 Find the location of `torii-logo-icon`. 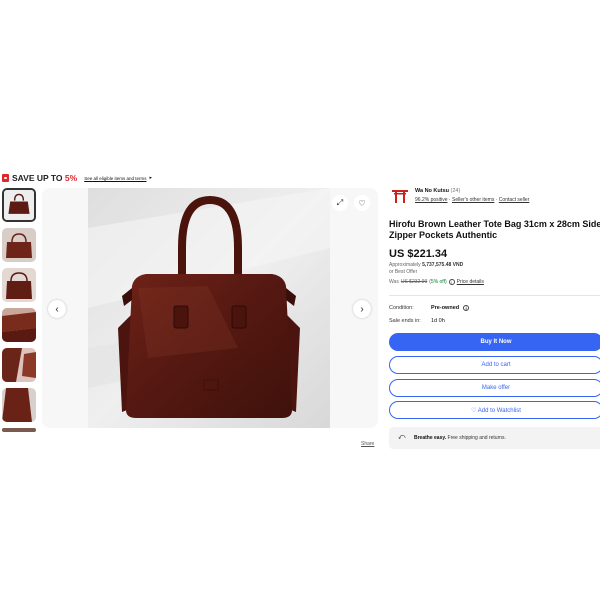

torii-logo-icon is located at coordinates (400, 196).